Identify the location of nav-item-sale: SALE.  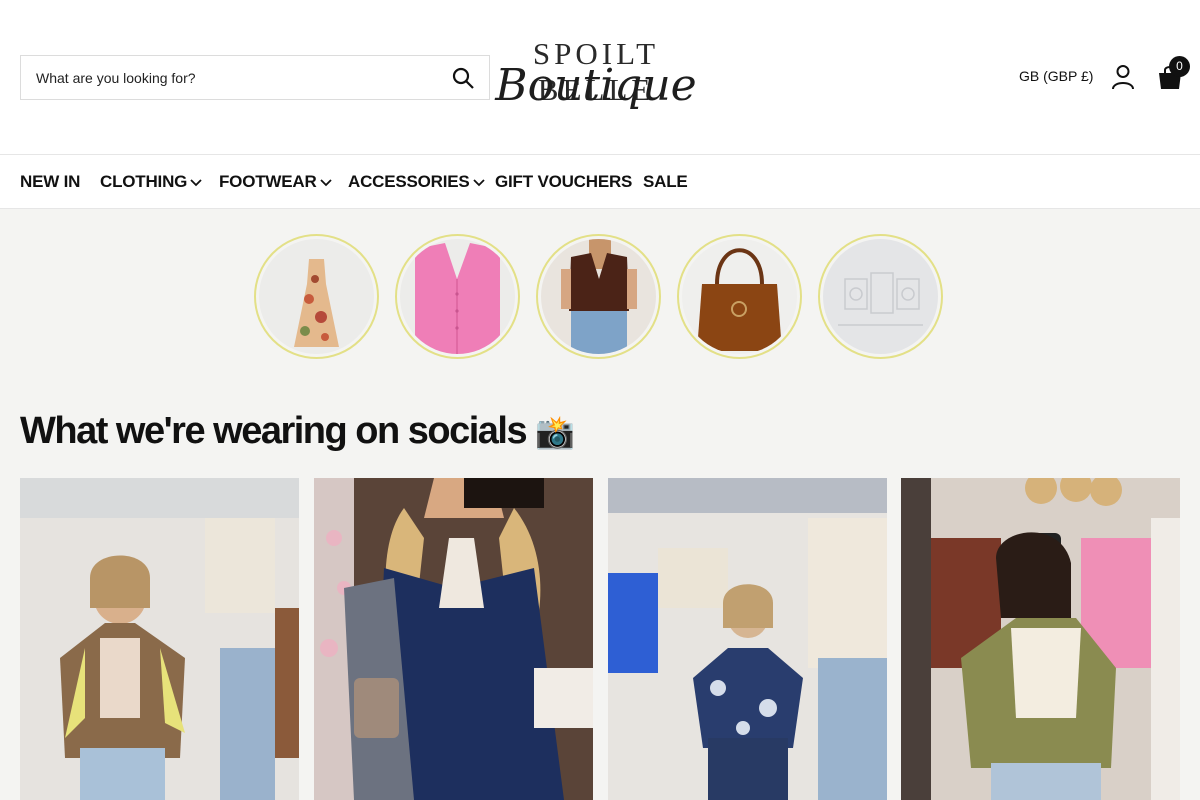
(665, 182).